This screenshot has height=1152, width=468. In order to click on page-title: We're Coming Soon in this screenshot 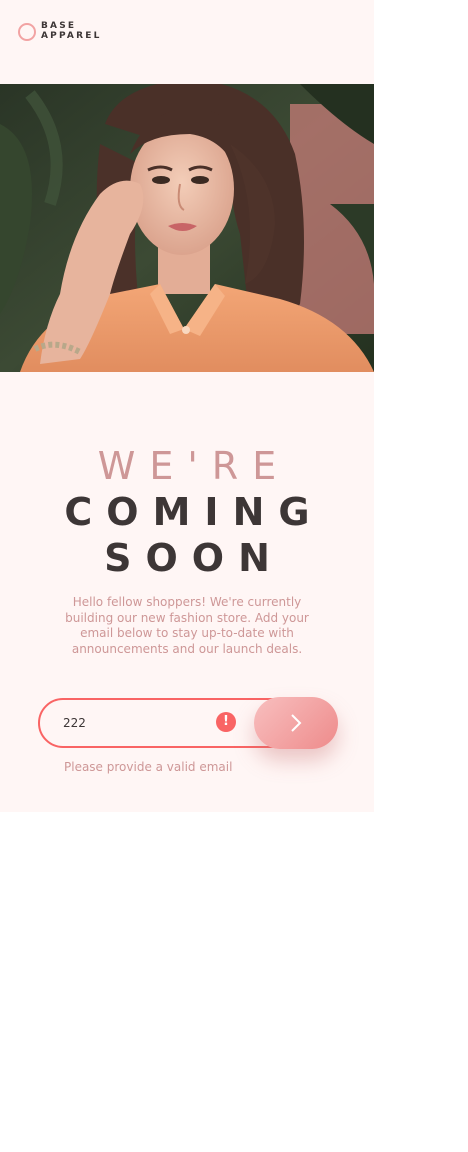, I will do `click(187, 512)`.